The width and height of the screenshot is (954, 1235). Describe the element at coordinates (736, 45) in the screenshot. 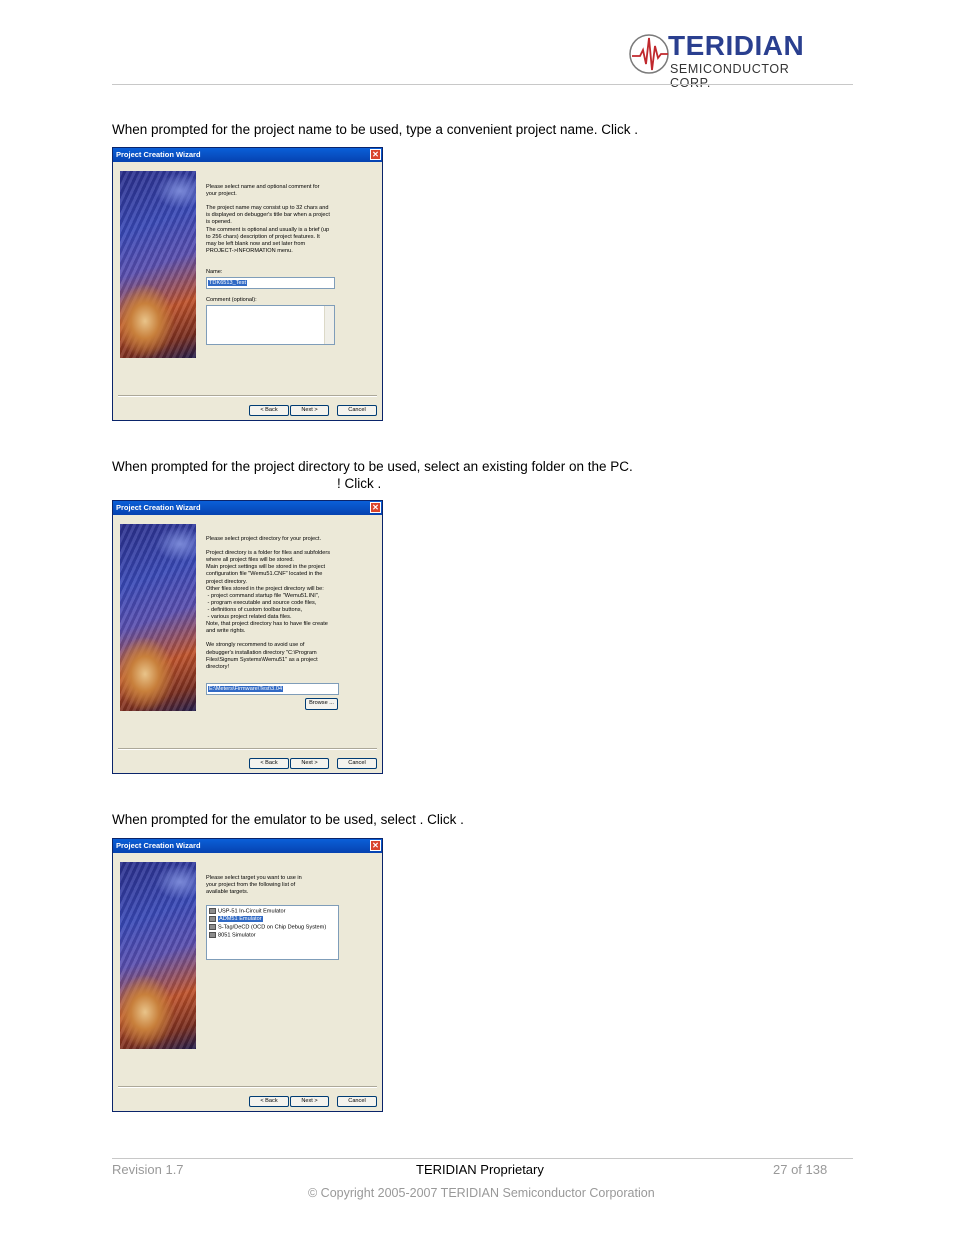

I see `logo-brand-text: TERIDIAN` at that location.